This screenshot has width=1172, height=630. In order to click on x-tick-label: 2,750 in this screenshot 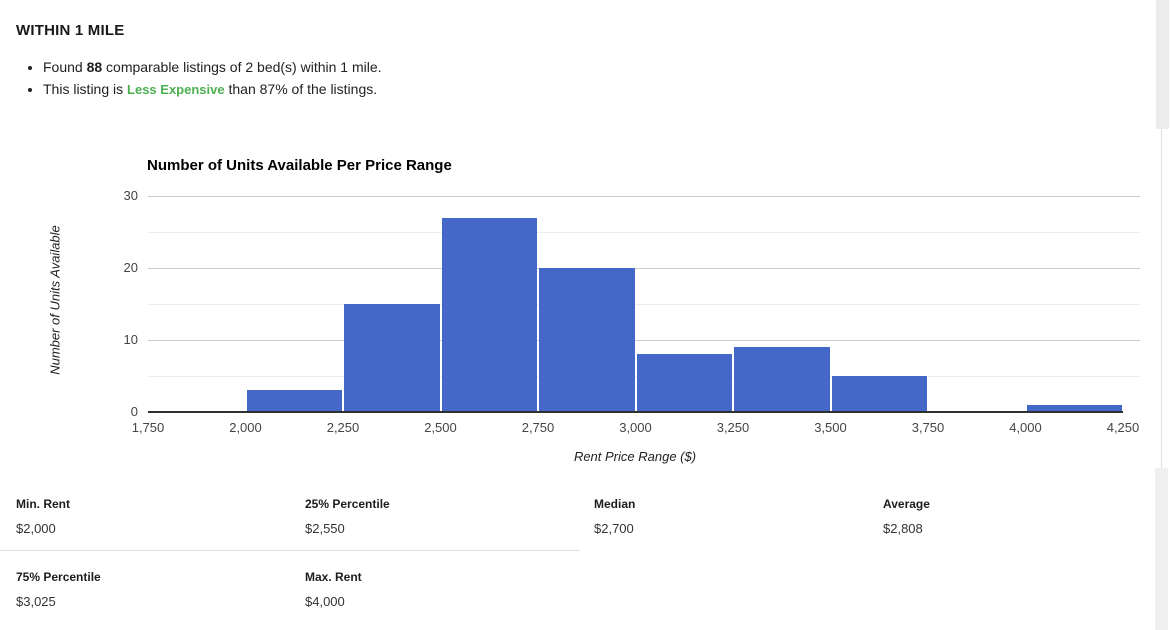, I will do `click(538, 427)`.